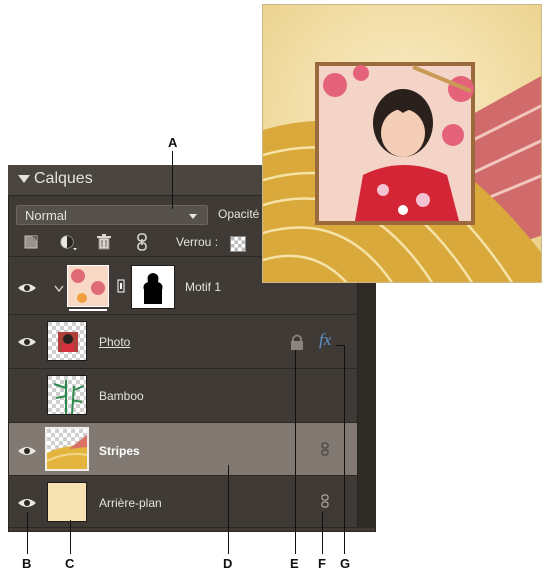 The image size is (545, 576). I want to click on callout-b: B, so click(27, 563).